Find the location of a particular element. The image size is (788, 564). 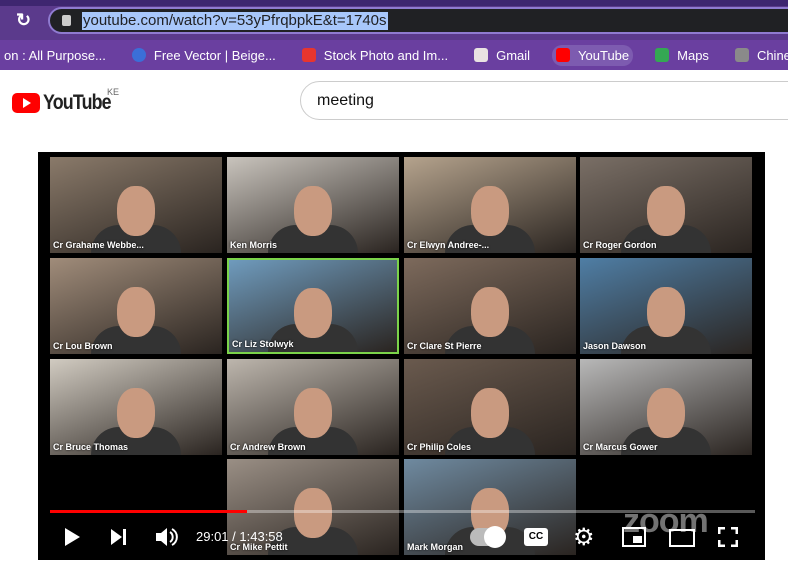

time-display: 29:01 / 1:43:58 is located at coordinates (239, 536).